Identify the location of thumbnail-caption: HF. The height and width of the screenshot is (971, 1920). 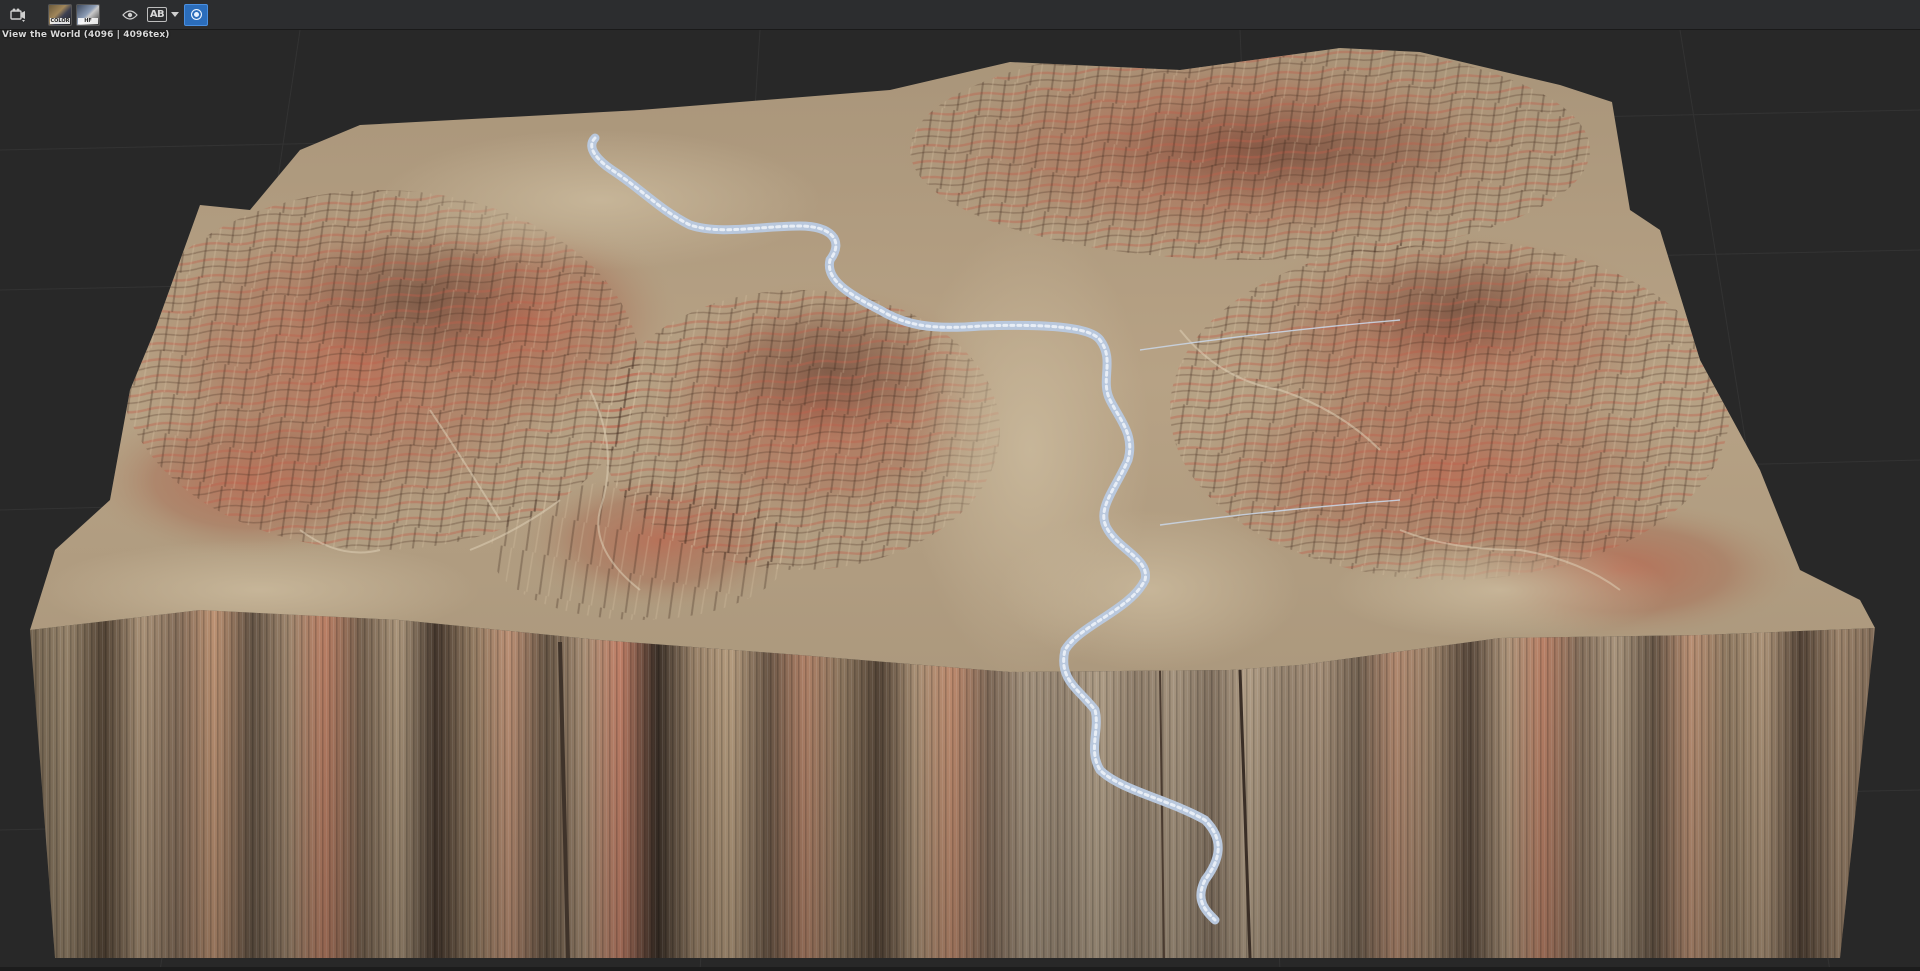
(88, 20).